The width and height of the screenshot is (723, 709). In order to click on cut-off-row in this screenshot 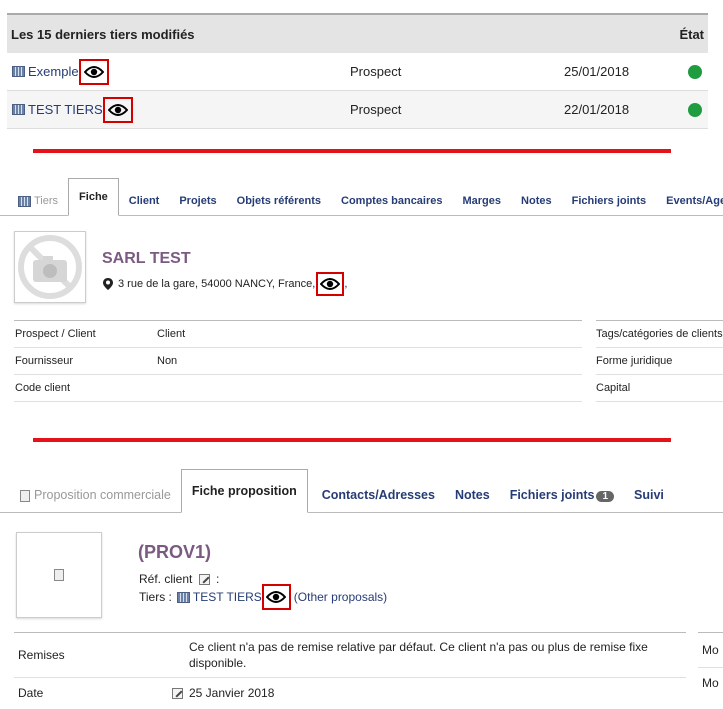, I will do `click(298, 406)`.